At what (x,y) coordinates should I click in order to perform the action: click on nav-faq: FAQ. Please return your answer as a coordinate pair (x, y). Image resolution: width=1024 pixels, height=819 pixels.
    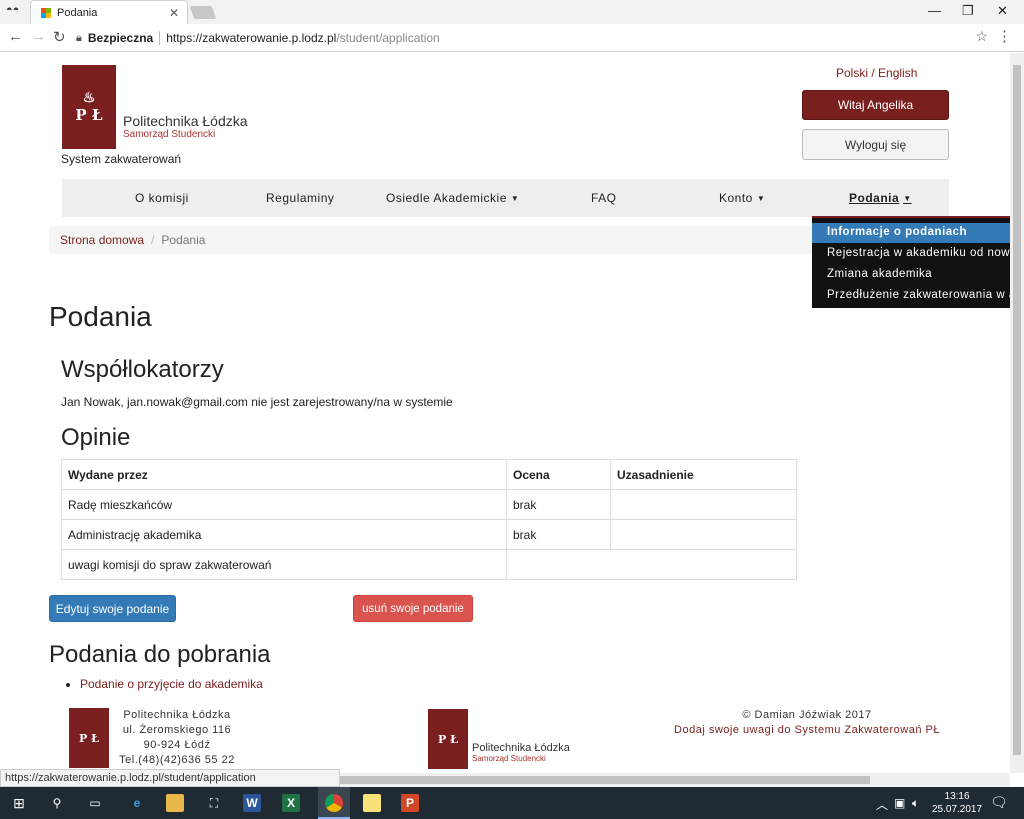
    Looking at the image, I should click on (604, 198).